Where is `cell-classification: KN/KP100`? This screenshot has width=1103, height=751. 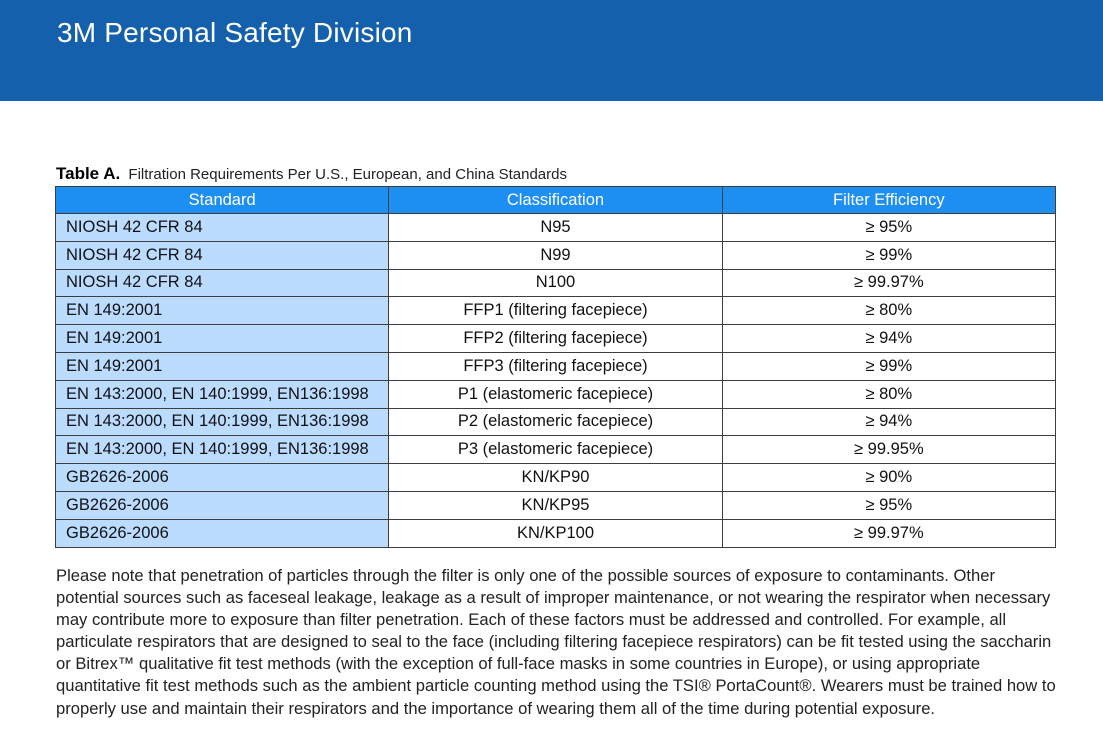 cell-classification: KN/KP100 is located at coordinates (555, 533).